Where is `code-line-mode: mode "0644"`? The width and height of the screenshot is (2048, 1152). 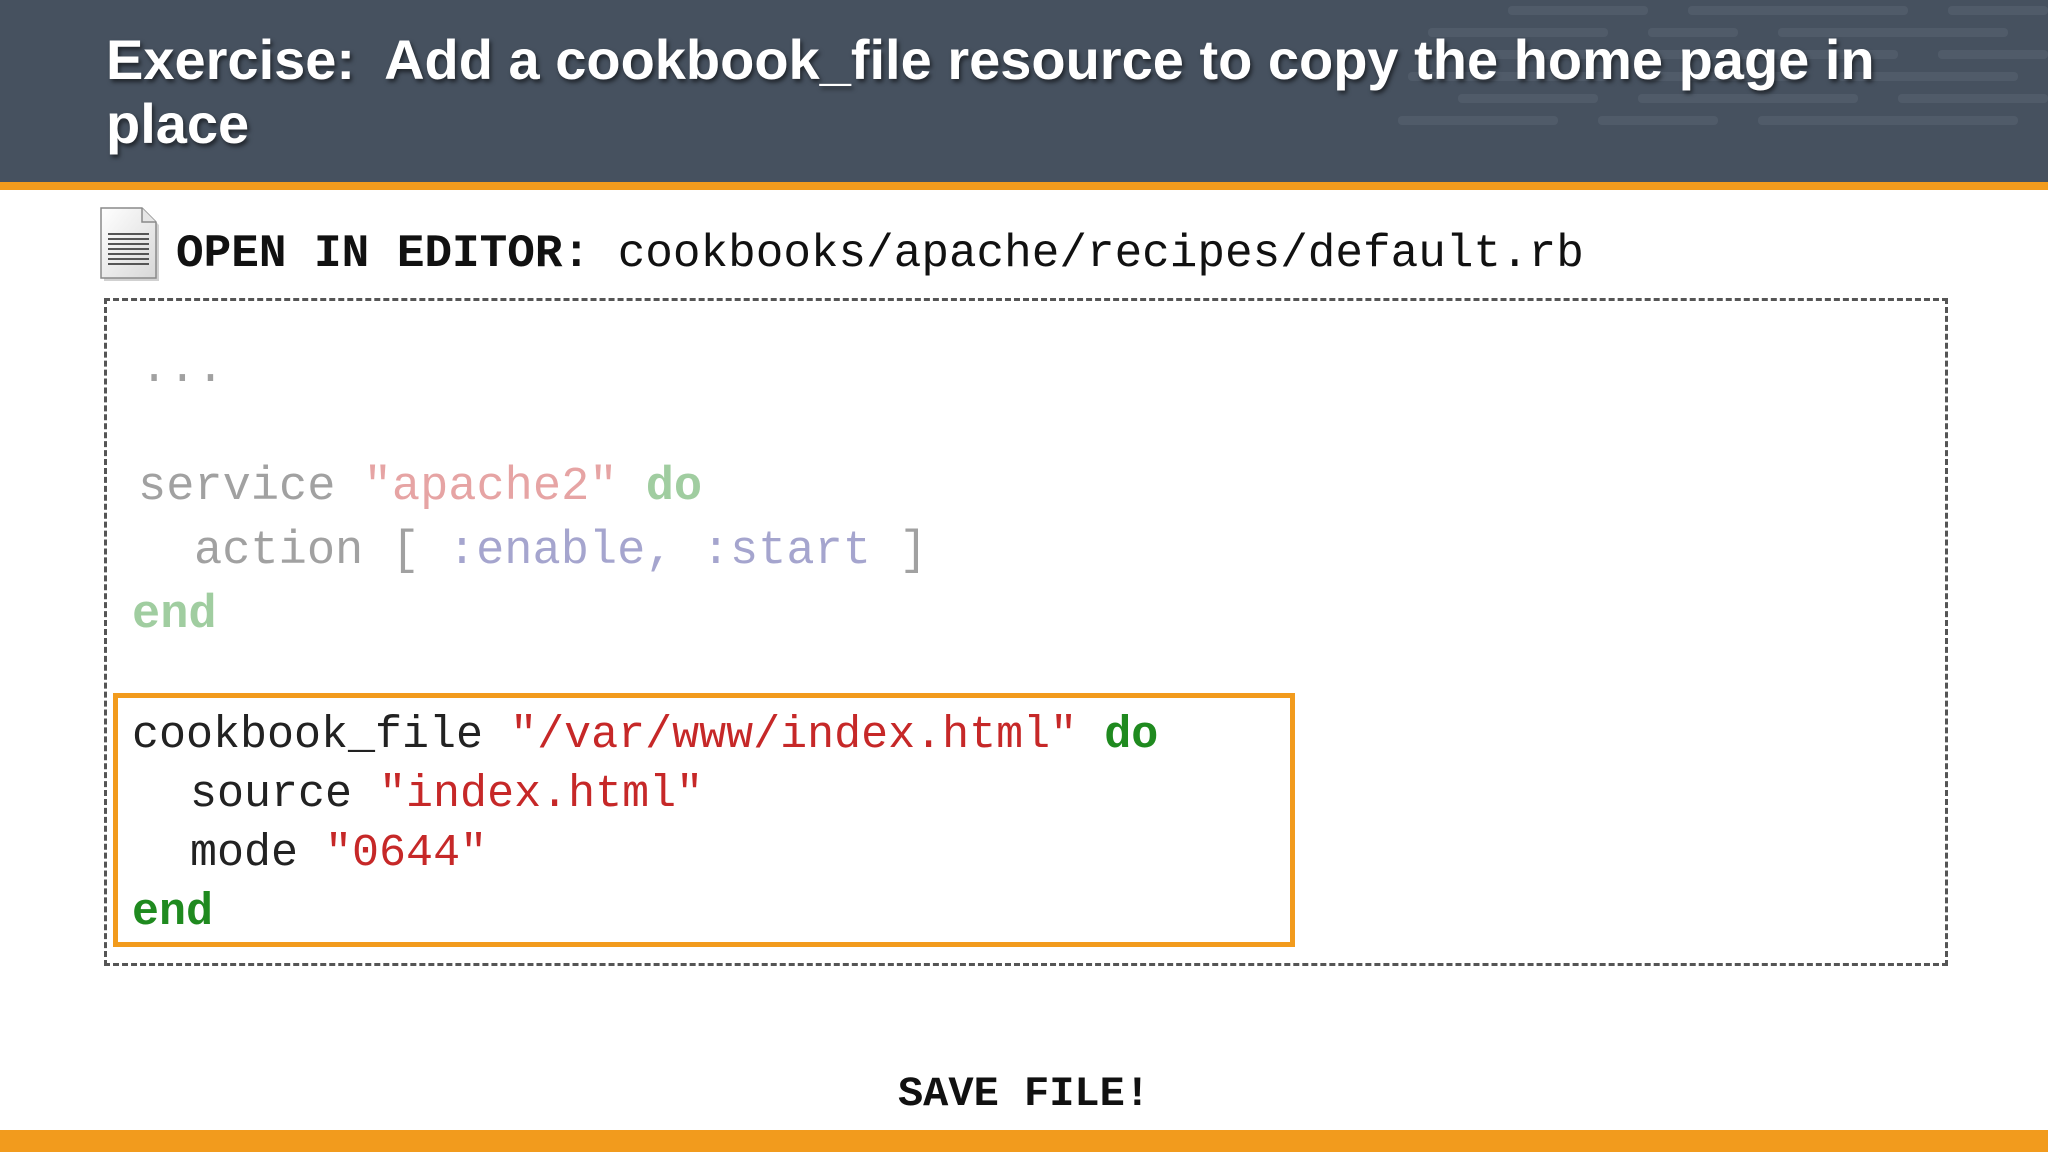 code-line-mode: mode "0644" is located at coordinates (338, 854).